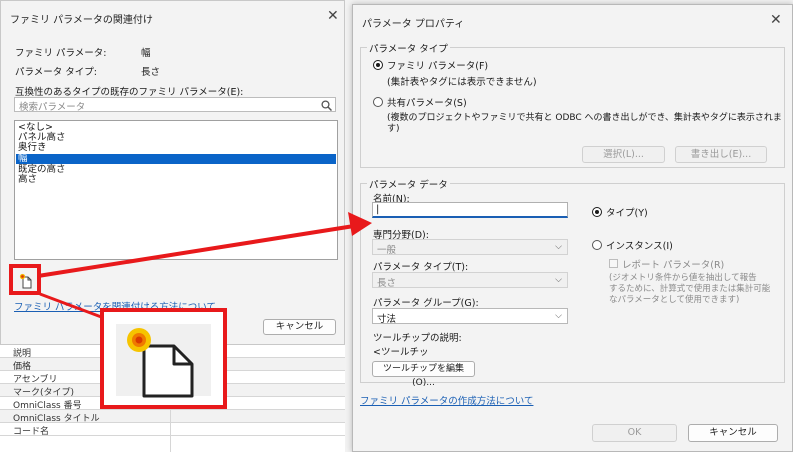 This screenshot has width=793, height=452. Describe the element at coordinates (196, 251) in the screenshot. I see `annotation-arrow-line` at that location.